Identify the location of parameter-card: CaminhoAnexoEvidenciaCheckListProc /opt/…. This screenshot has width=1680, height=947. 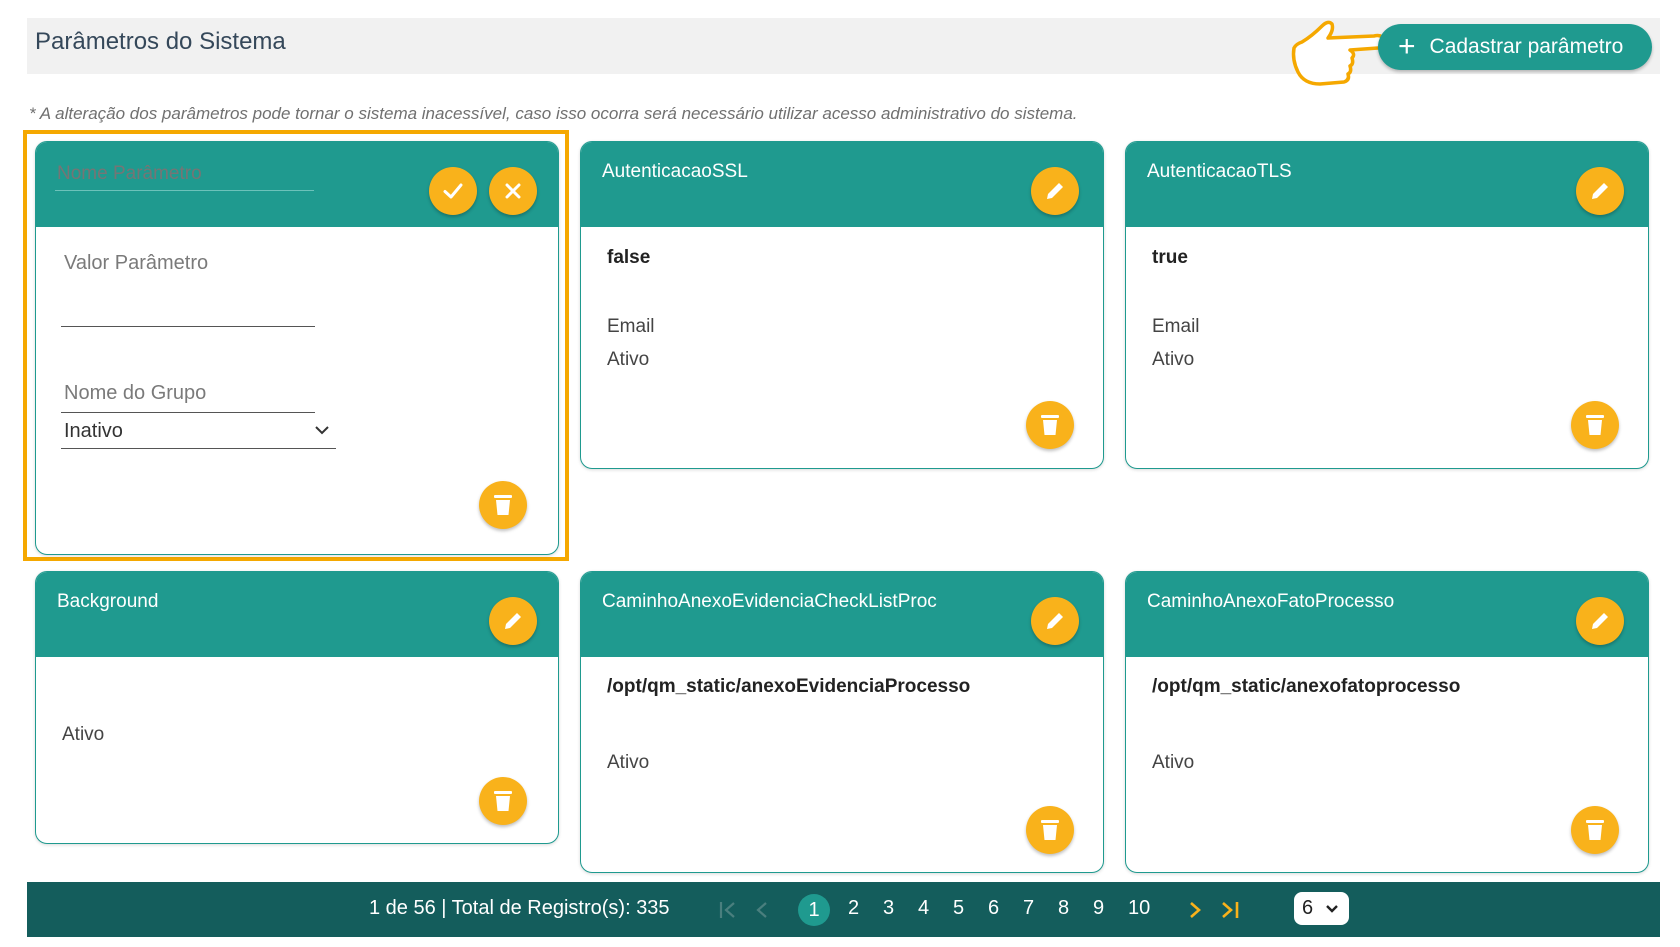
(842, 722).